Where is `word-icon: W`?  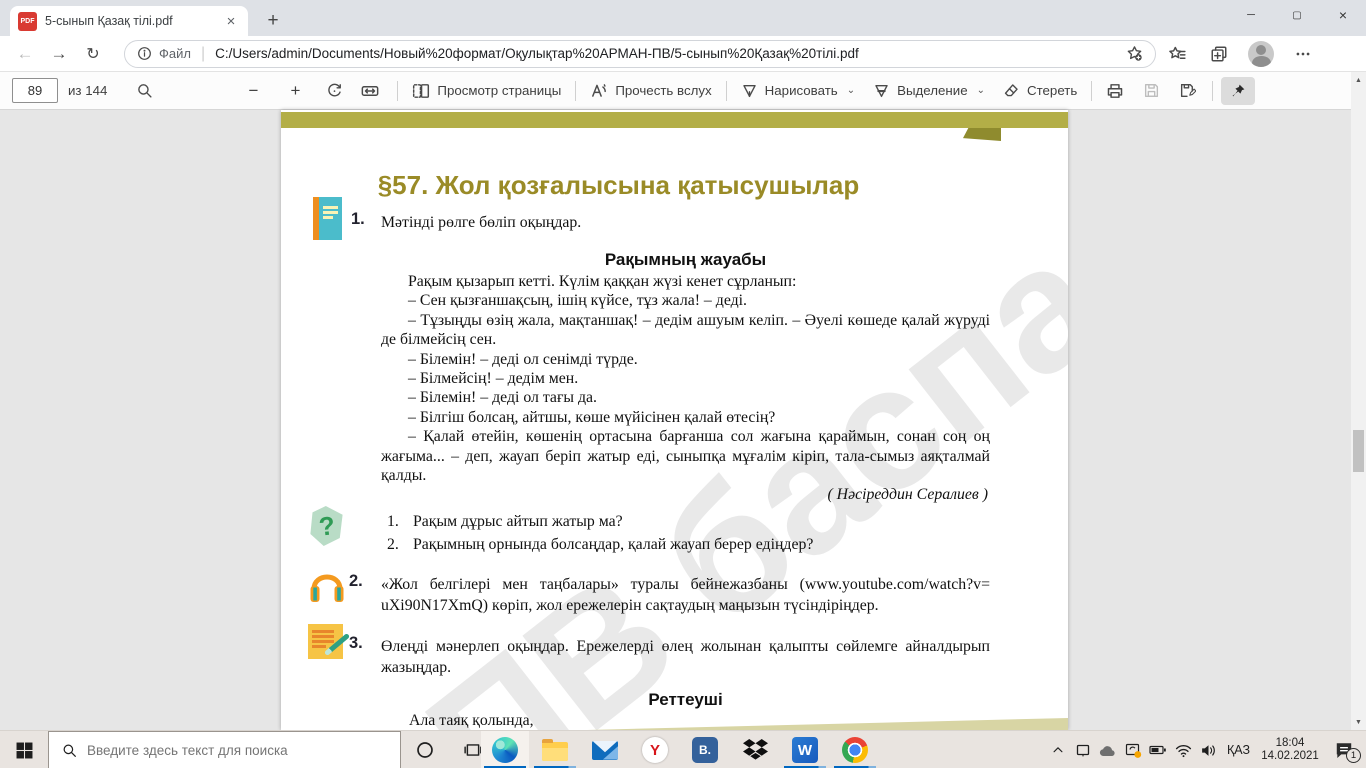
word-icon: W is located at coordinates (805, 750).